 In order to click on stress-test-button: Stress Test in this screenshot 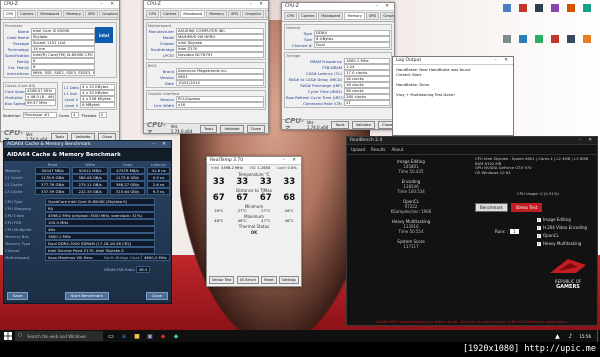, I will do `click(526, 207)`.